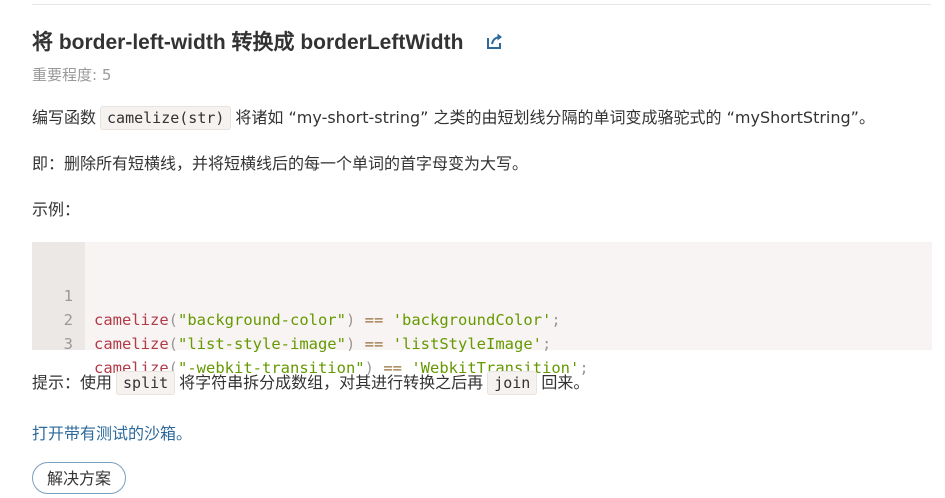 This screenshot has width=945, height=498. What do you see at coordinates (472, 320) in the screenshot?
I see `code-result: 'backgroundColor'` at bounding box center [472, 320].